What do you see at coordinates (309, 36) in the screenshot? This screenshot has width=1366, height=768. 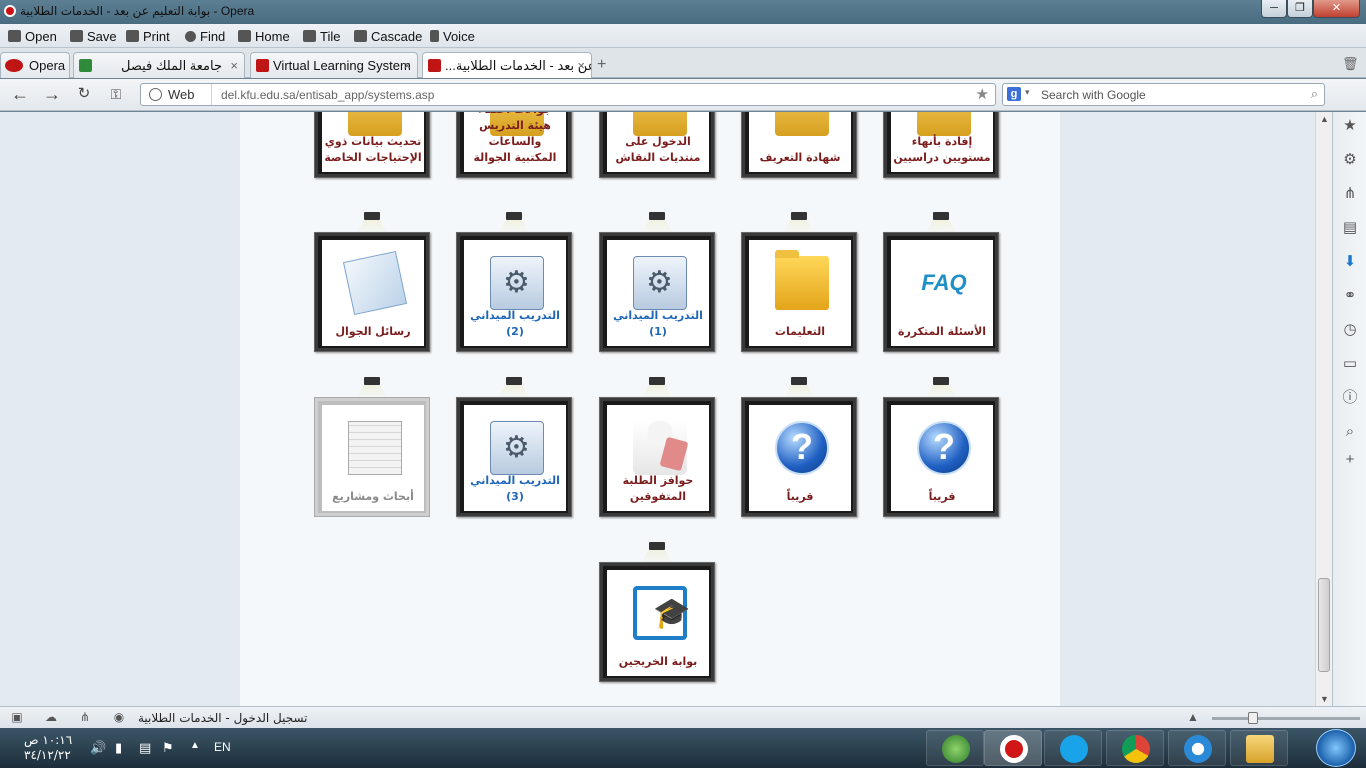 I see `tile-icon` at bounding box center [309, 36].